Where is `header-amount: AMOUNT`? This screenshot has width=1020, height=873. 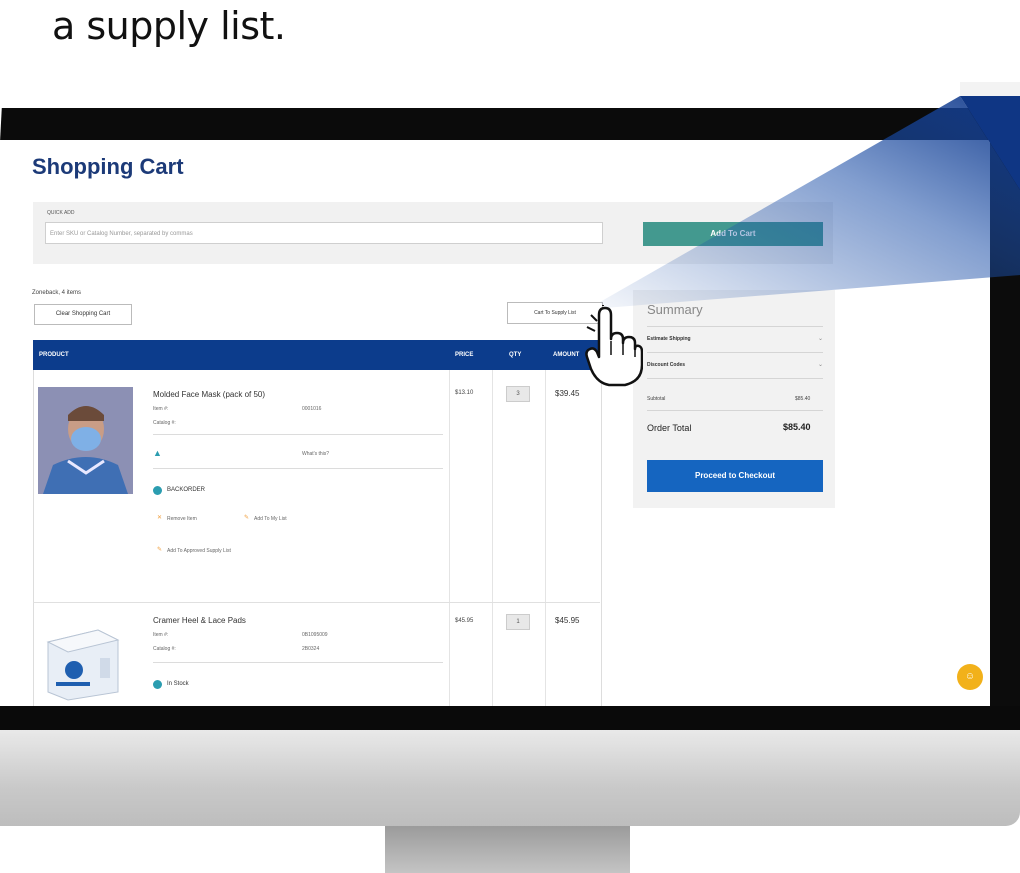
header-amount: AMOUNT is located at coordinates (566, 355).